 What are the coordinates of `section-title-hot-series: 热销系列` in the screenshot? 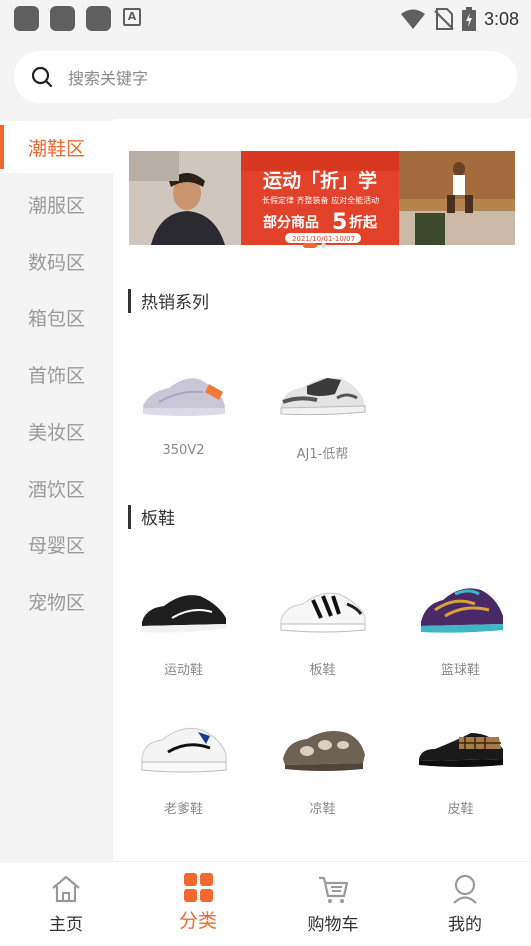 It's located at (168, 300).